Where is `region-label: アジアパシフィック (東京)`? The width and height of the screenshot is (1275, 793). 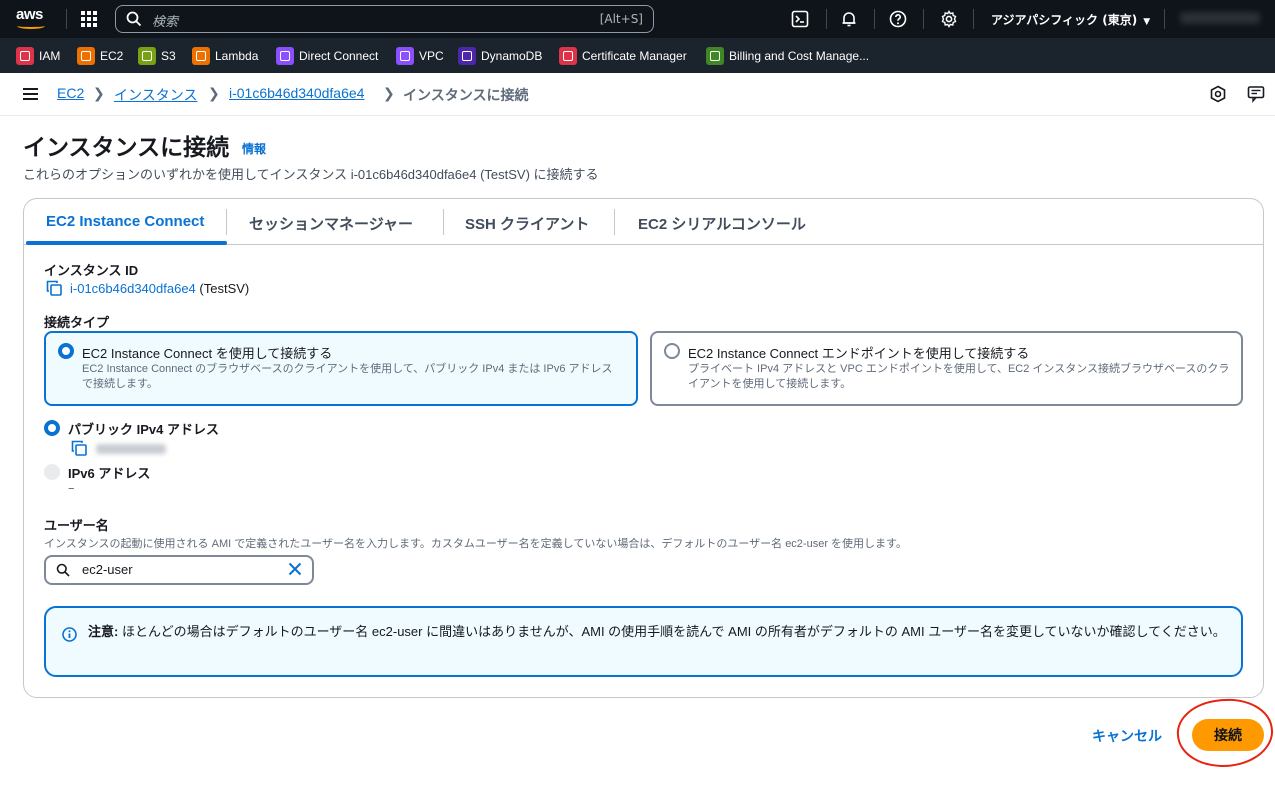 region-label: アジアパシフィック (東京) is located at coordinates (1064, 20).